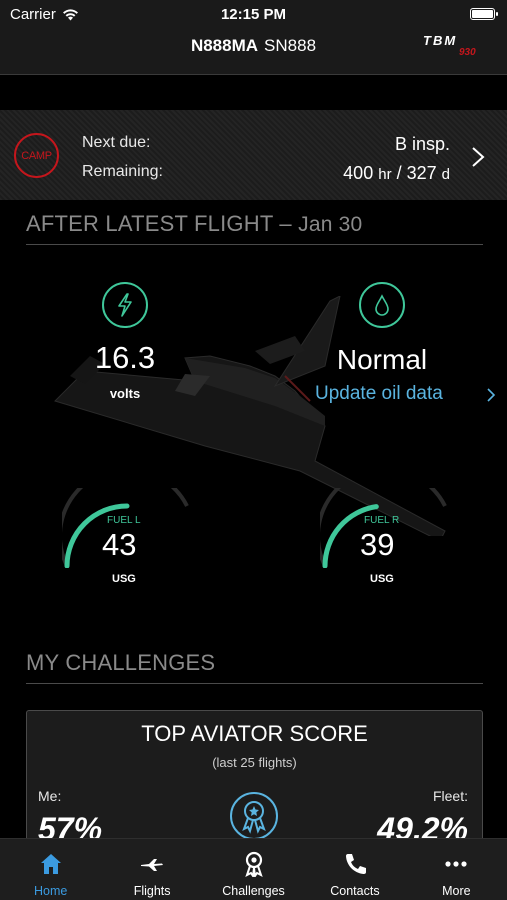 This screenshot has height=900, width=507. I want to click on oil-status-ring, so click(382, 305).